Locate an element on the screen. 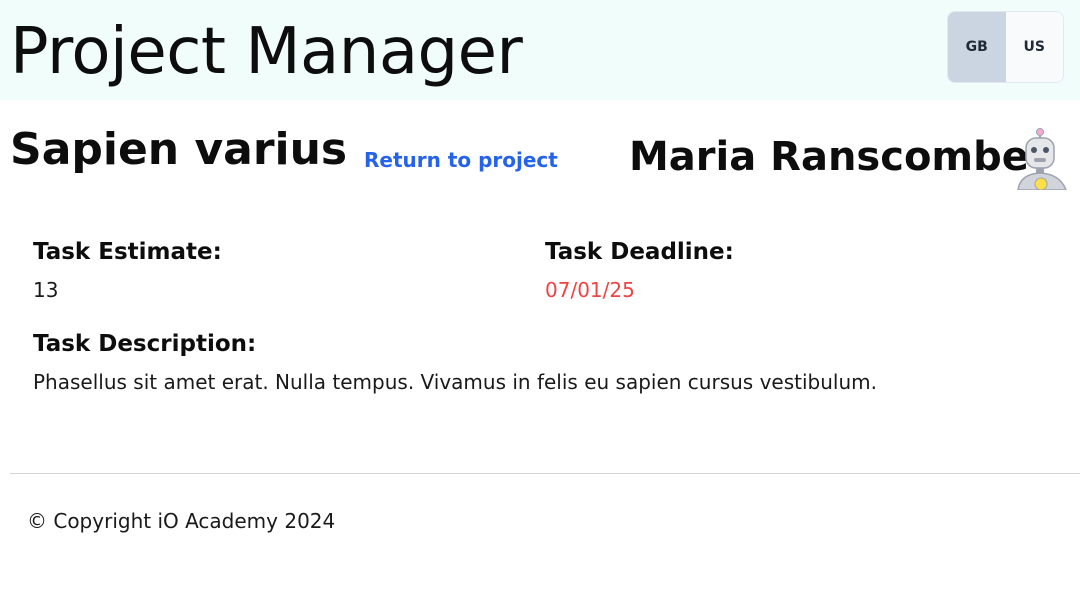 This screenshot has width=1080, height=599. task-estimate-value: 13 is located at coordinates (46, 290).